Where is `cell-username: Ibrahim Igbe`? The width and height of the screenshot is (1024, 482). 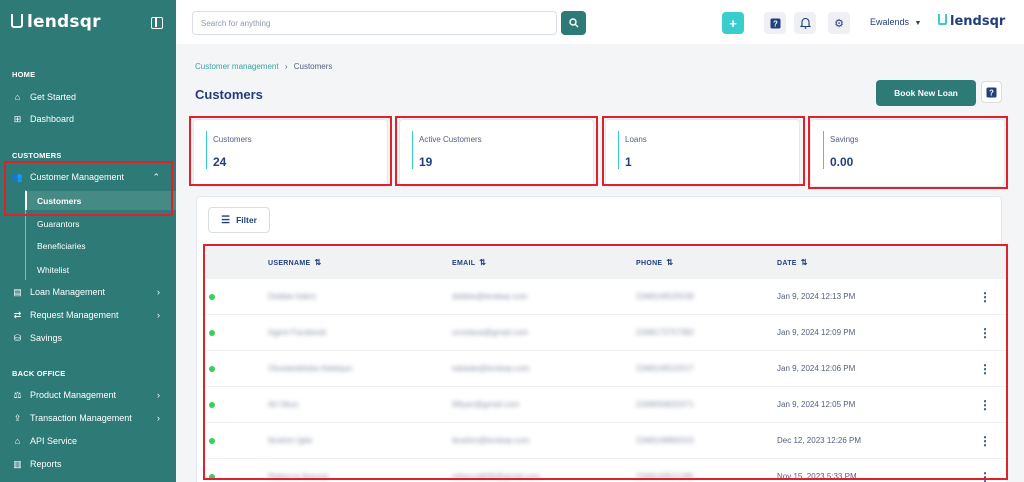 cell-username: Ibrahim Igbe is located at coordinates (290, 440).